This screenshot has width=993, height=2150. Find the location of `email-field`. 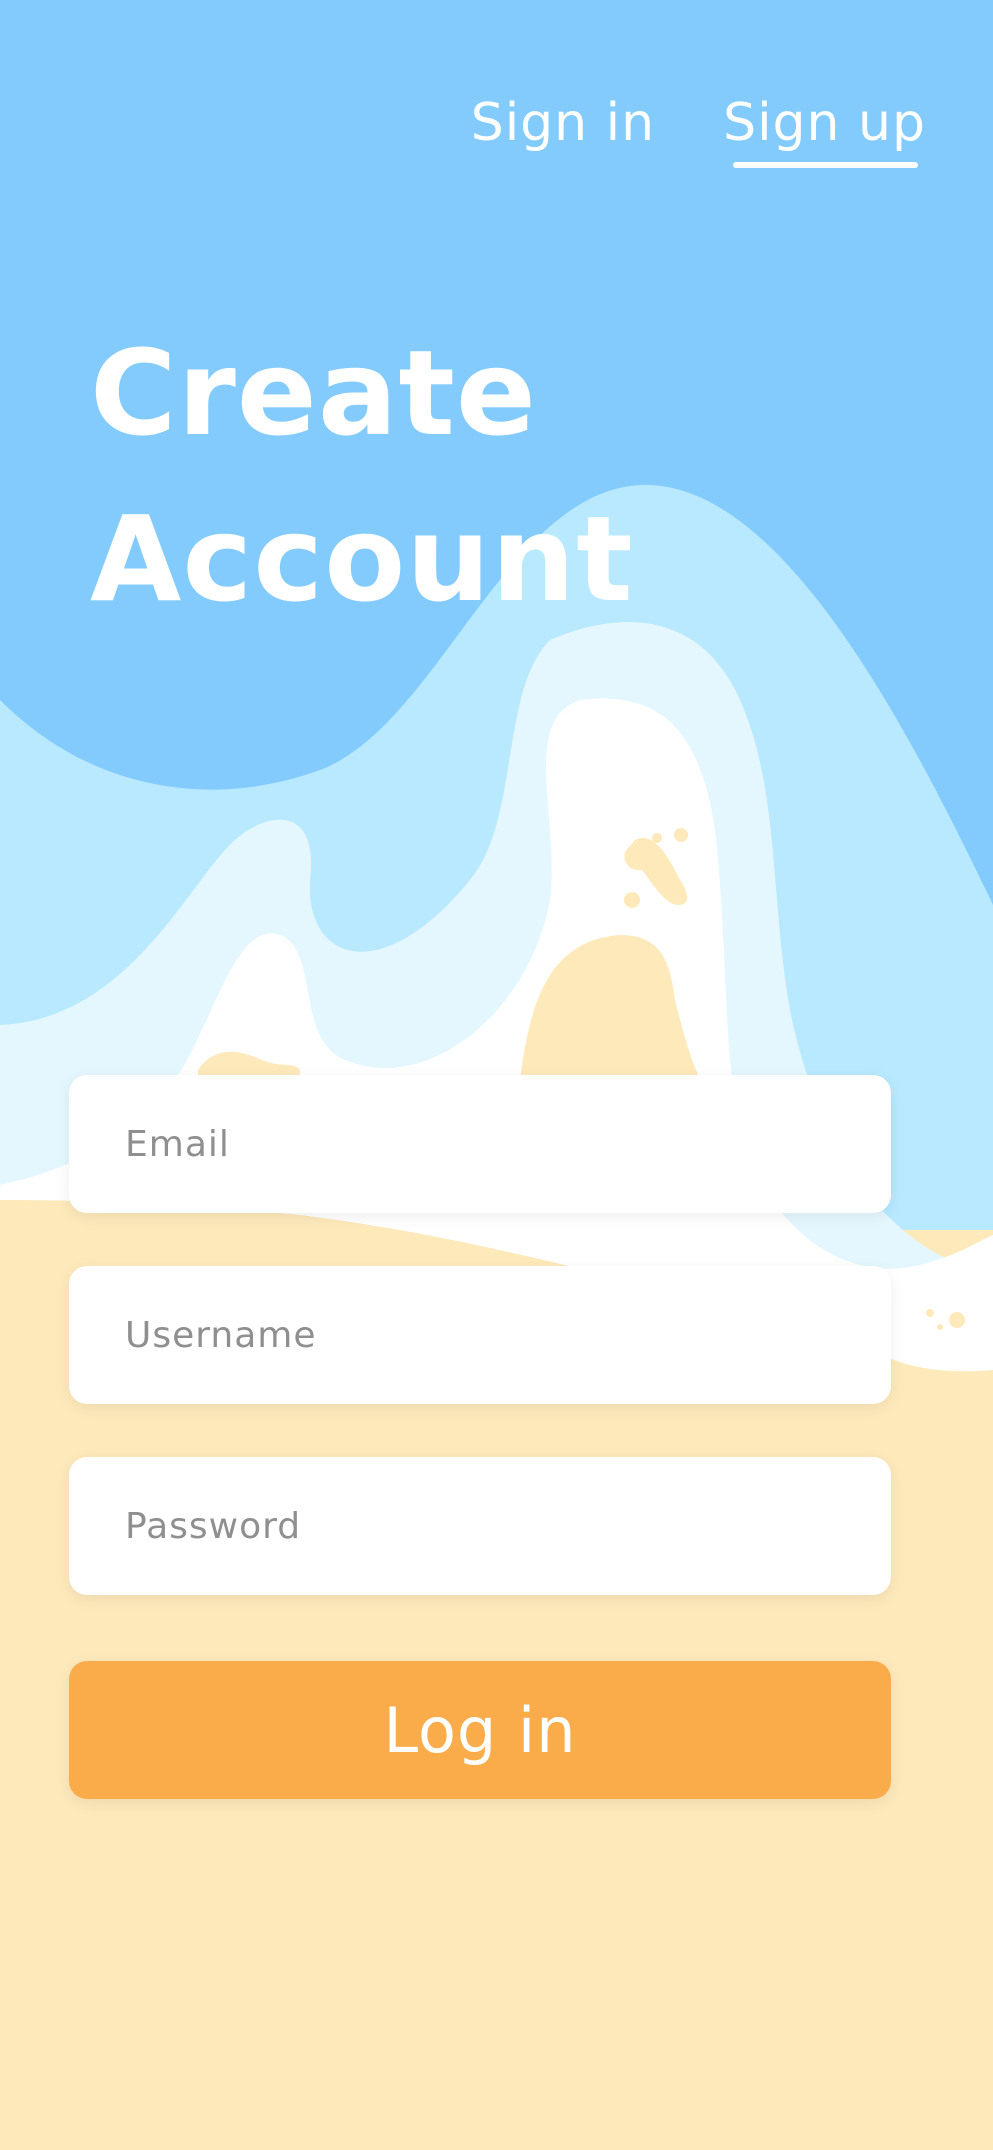

email-field is located at coordinates (480, 1144).